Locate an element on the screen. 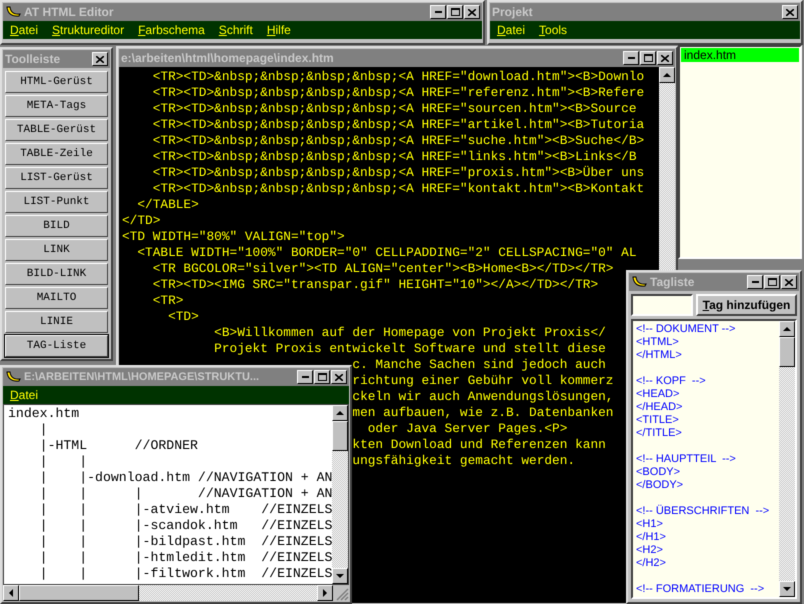 This screenshot has height=604, width=804. menu-item: Farbschema is located at coordinates (171, 30).